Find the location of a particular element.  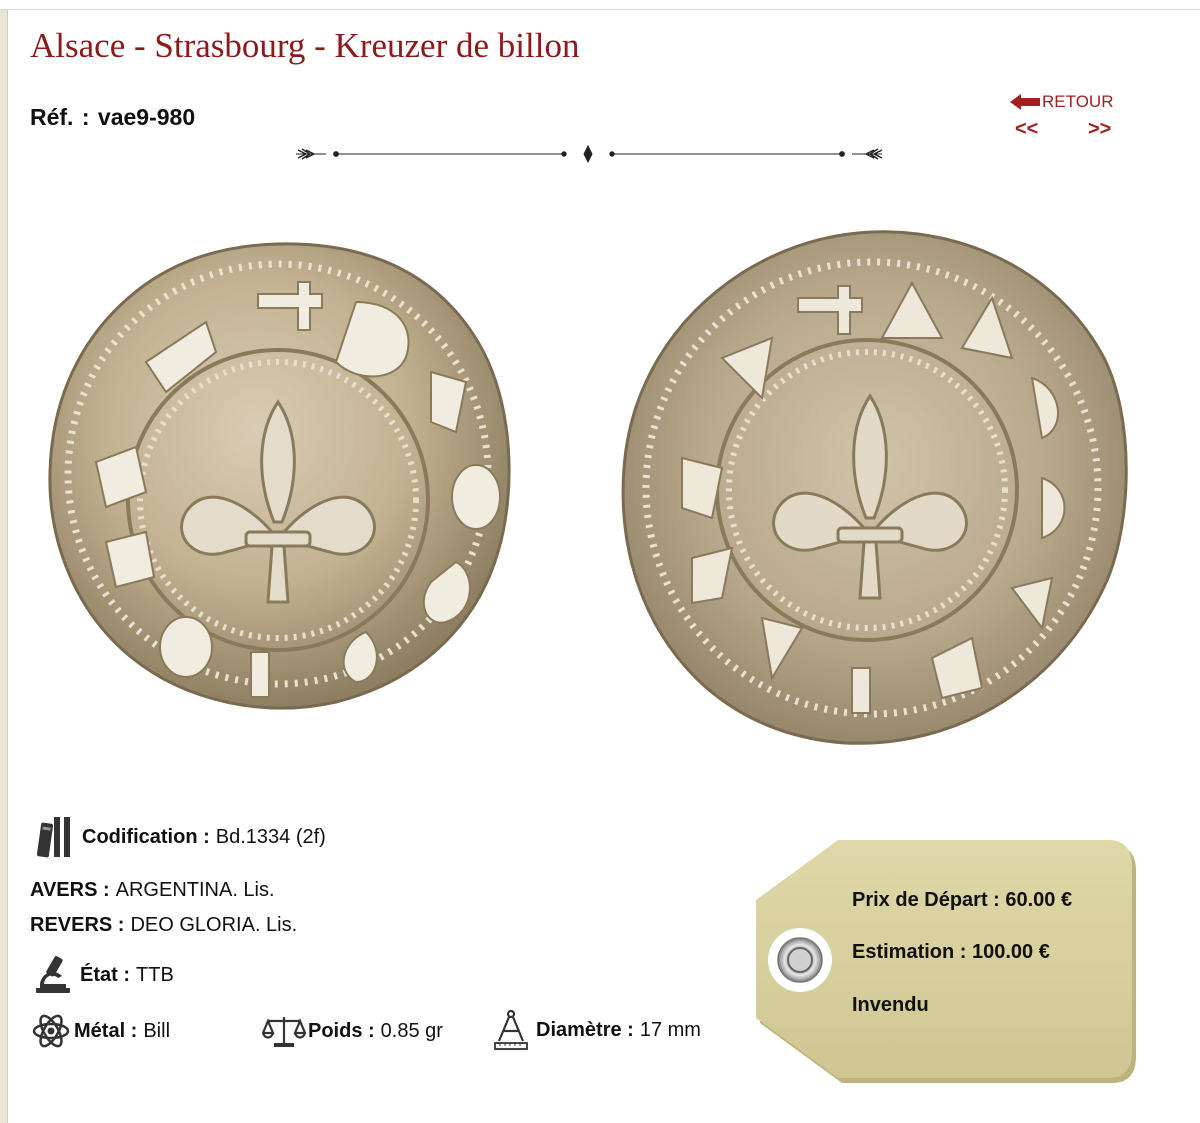

starting-price: Prix de Départ : 60.00 € is located at coordinates (962, 900).